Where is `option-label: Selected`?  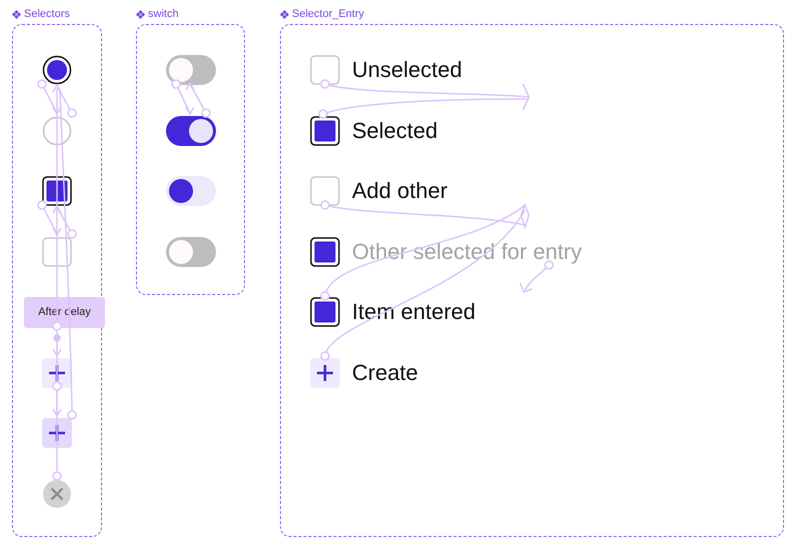
option-label: Selected is located at coordinates (395, 131).